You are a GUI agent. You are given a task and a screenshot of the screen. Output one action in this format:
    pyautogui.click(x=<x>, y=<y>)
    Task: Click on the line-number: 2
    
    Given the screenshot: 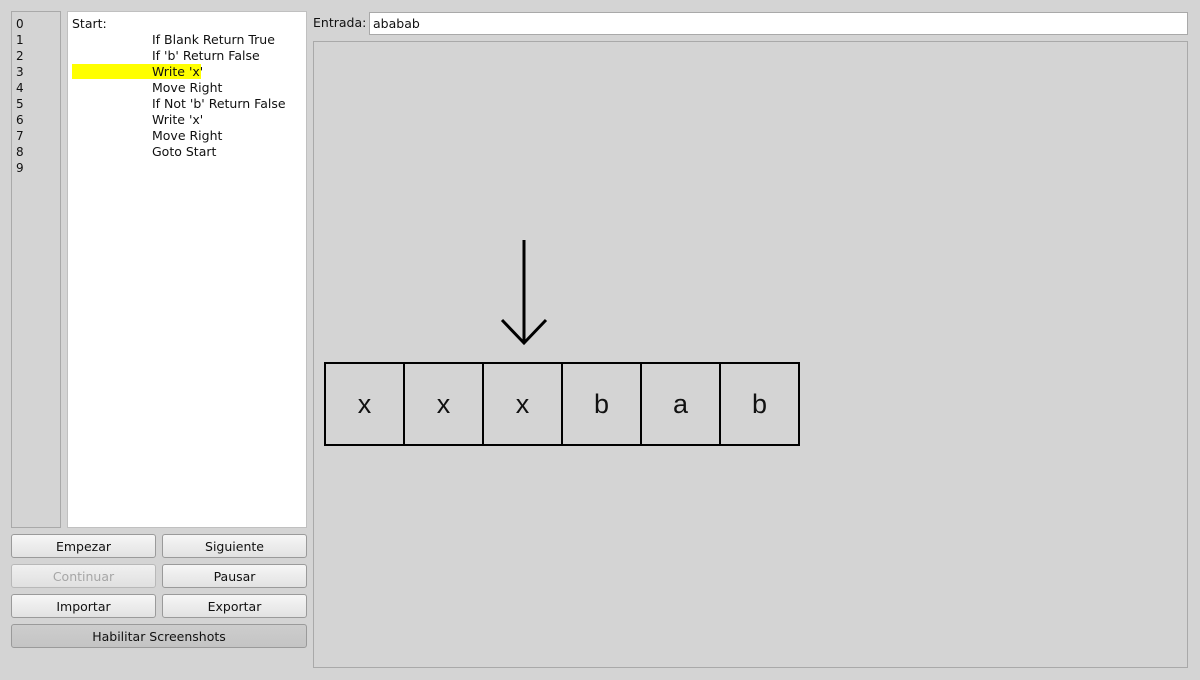 What is the action you would take?
    pyautogui.click(x=20, y=56)
    